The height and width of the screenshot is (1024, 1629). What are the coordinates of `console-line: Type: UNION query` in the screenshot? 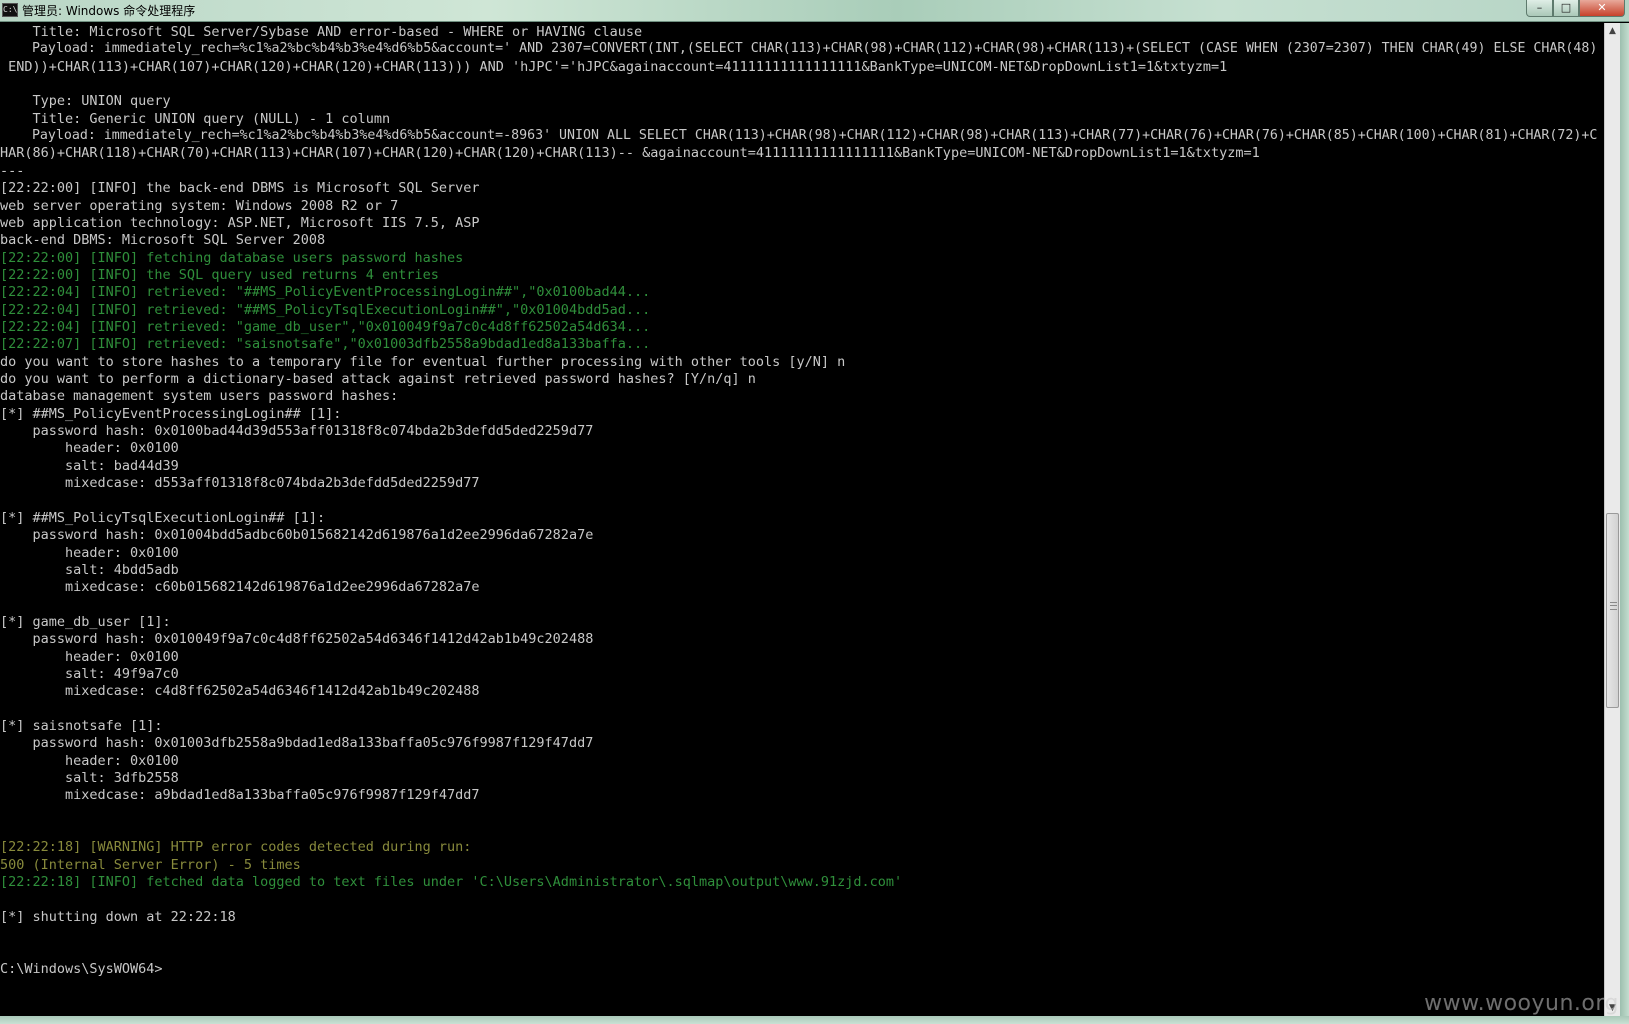 It's located at (85, 101).